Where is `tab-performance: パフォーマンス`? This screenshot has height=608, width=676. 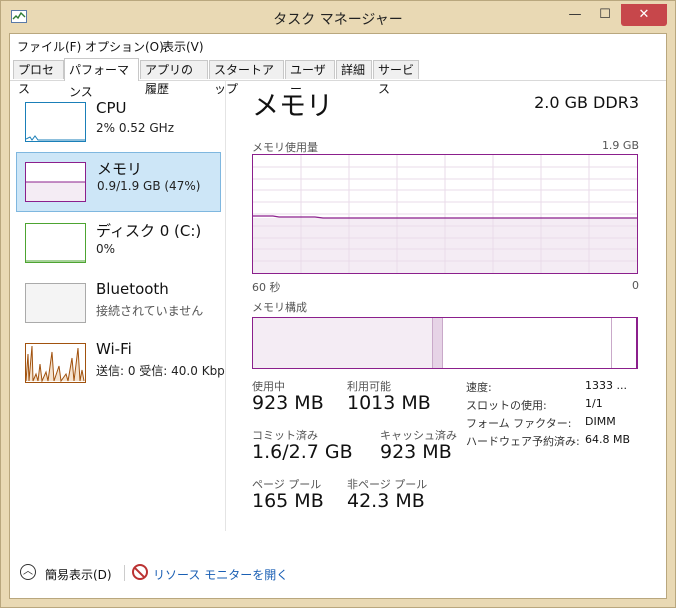 tab-performance: パフォーマンス is located at coordinates (101, 78).